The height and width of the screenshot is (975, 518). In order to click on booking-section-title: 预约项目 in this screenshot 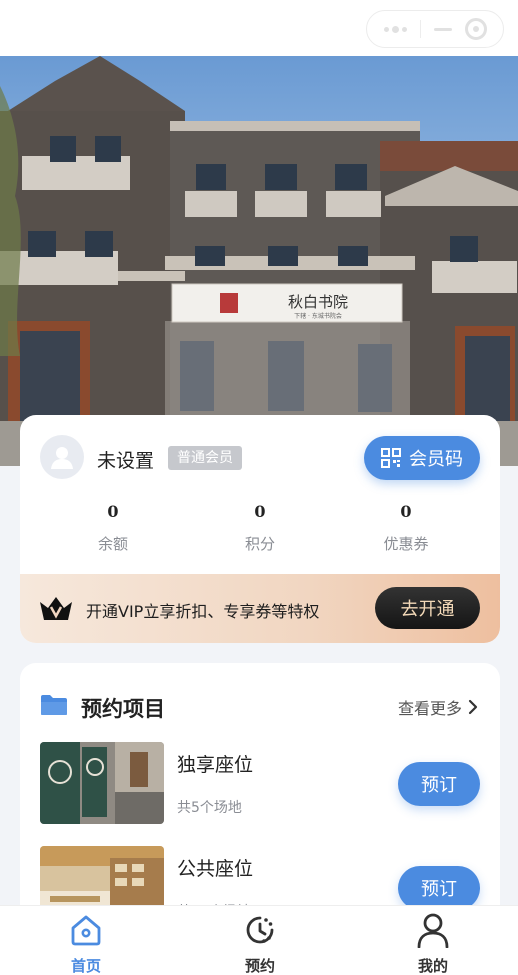, I will do `click(123, 709)`.